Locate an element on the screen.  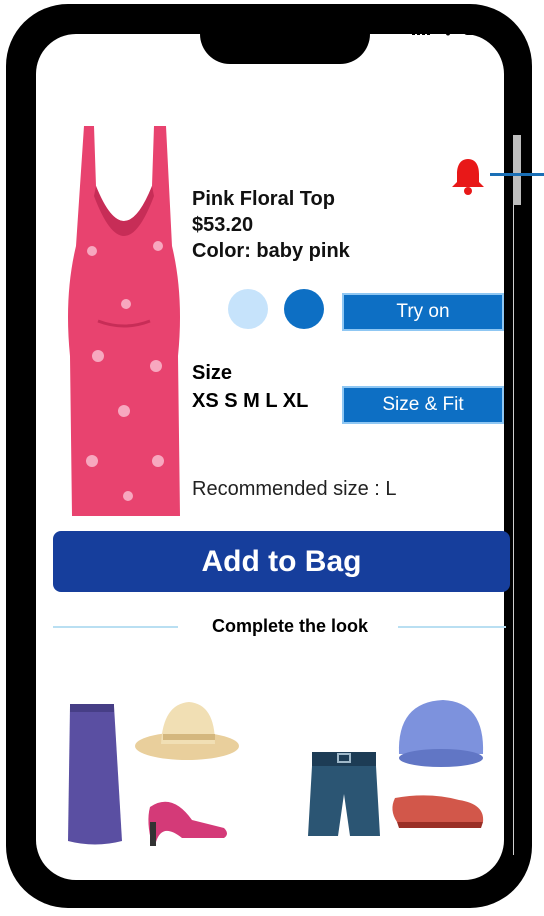
cap-icon is located at coordinates (441, 733).